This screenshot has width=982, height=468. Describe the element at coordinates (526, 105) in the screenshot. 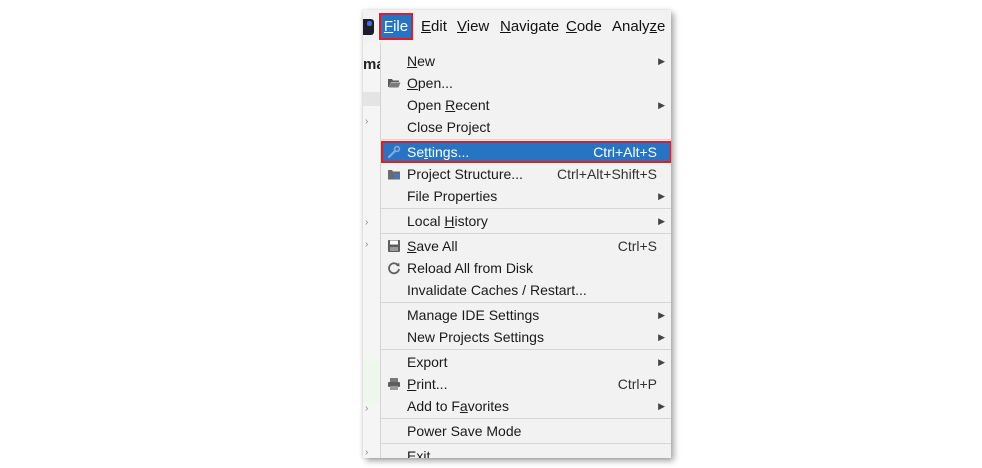

I see `menu-item-open-recent: Open Recent ▶` at that location.